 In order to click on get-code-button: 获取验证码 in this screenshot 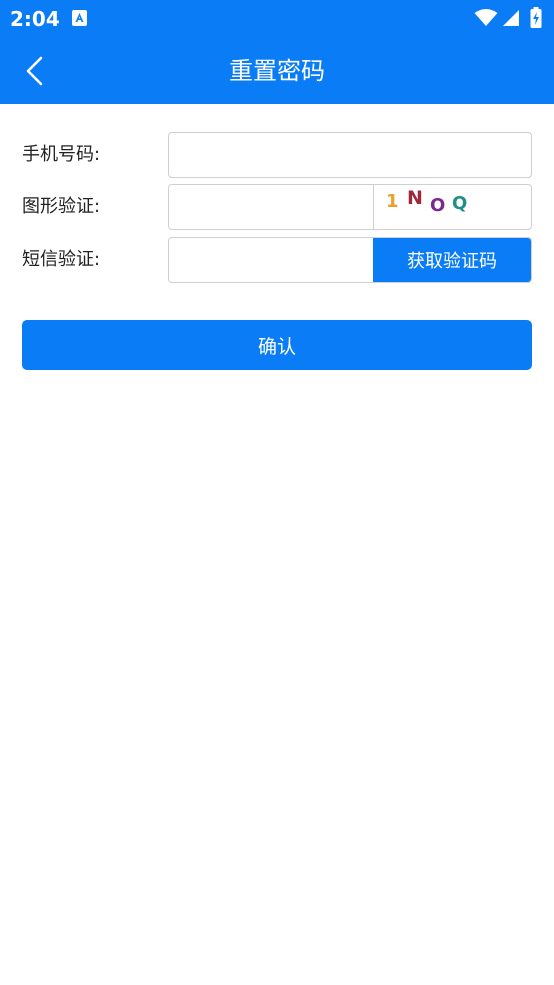, I will do `click(452, 260)`.